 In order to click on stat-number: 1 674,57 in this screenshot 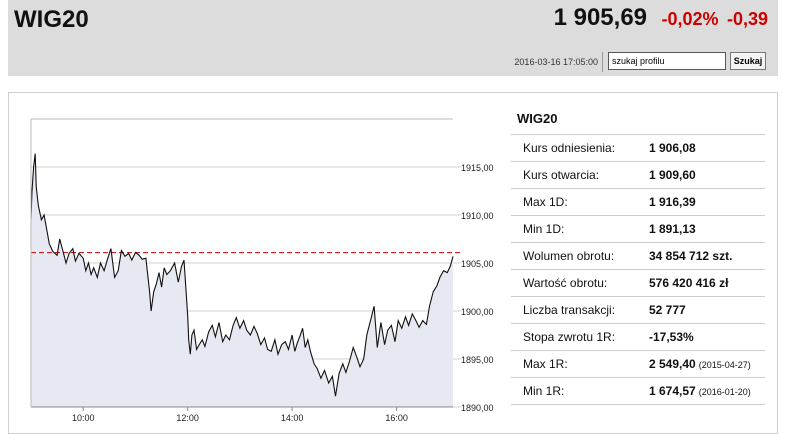, I will do `click(672, 391)`.